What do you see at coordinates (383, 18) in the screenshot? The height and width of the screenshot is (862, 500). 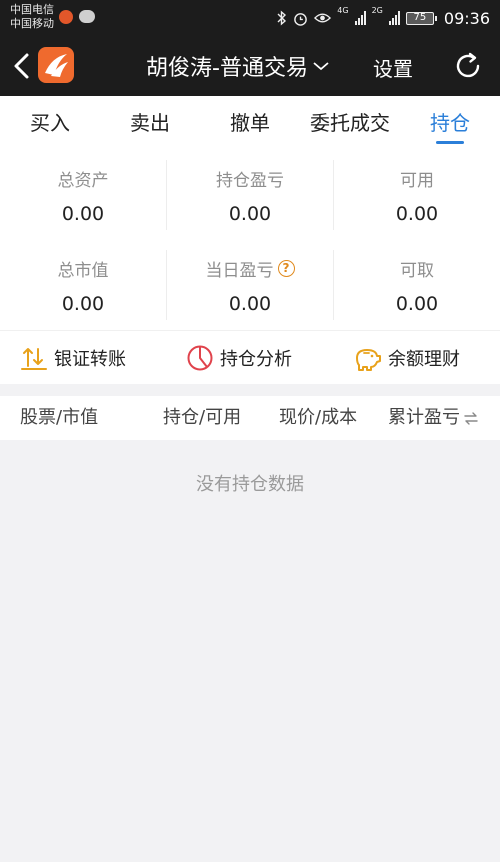 I see `status-right: 4G 2G 75 09:36` at bounding box center [383, 18].